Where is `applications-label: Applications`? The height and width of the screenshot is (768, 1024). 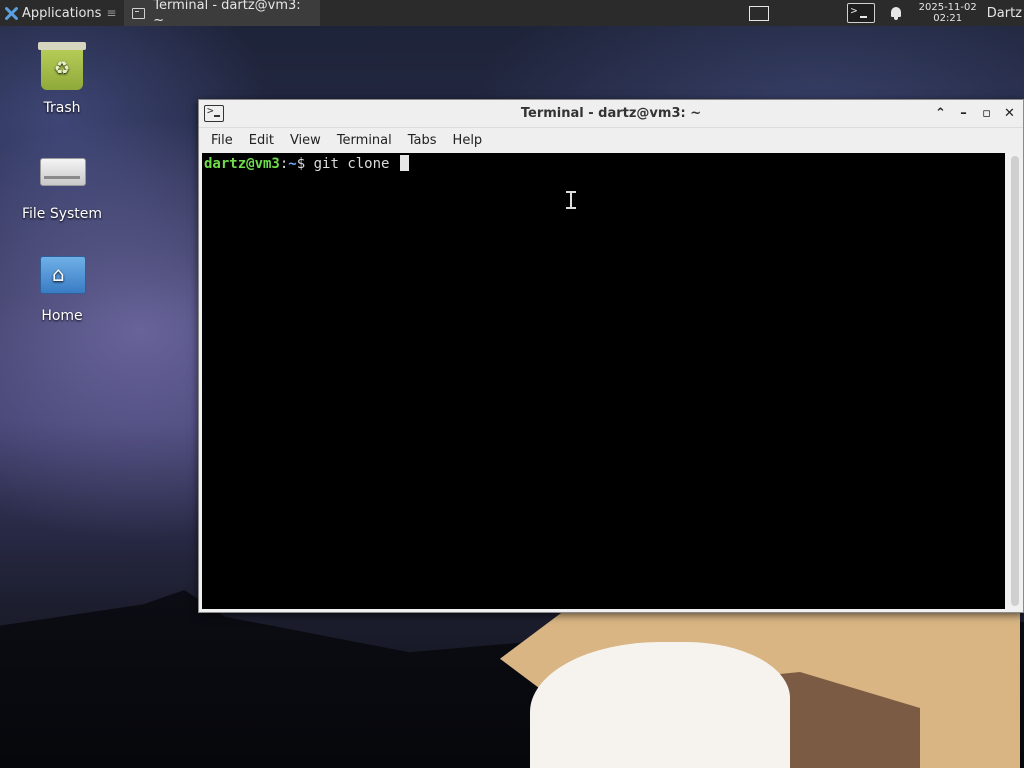
applications-label: Applications is located at coordinates (62, 13).